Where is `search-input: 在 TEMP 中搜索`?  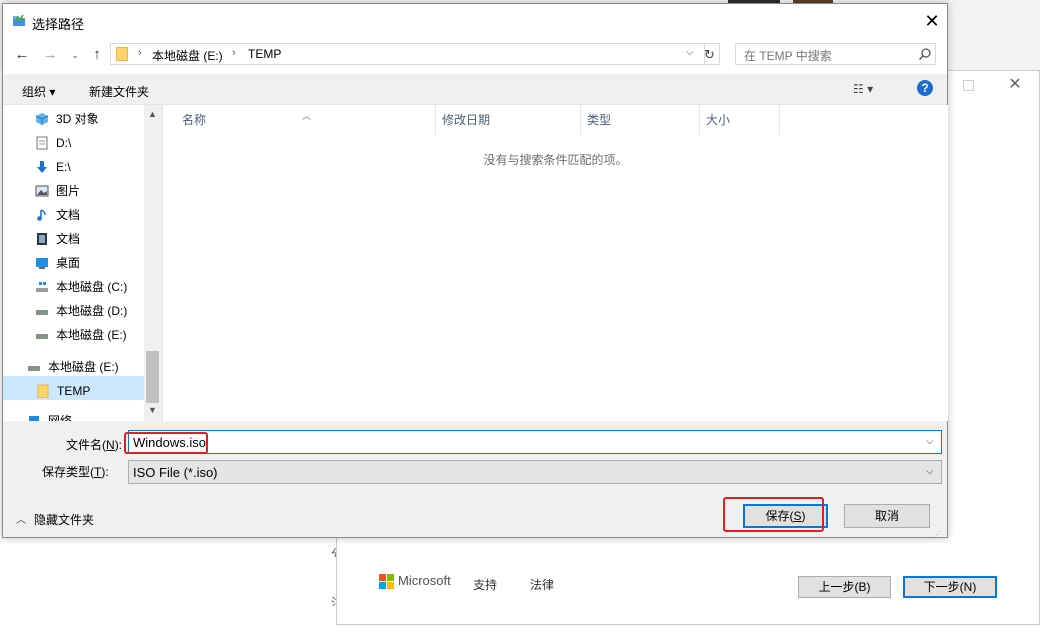
search-input: 在 TEMP 中搜索 is located at coordinates (835, 54).